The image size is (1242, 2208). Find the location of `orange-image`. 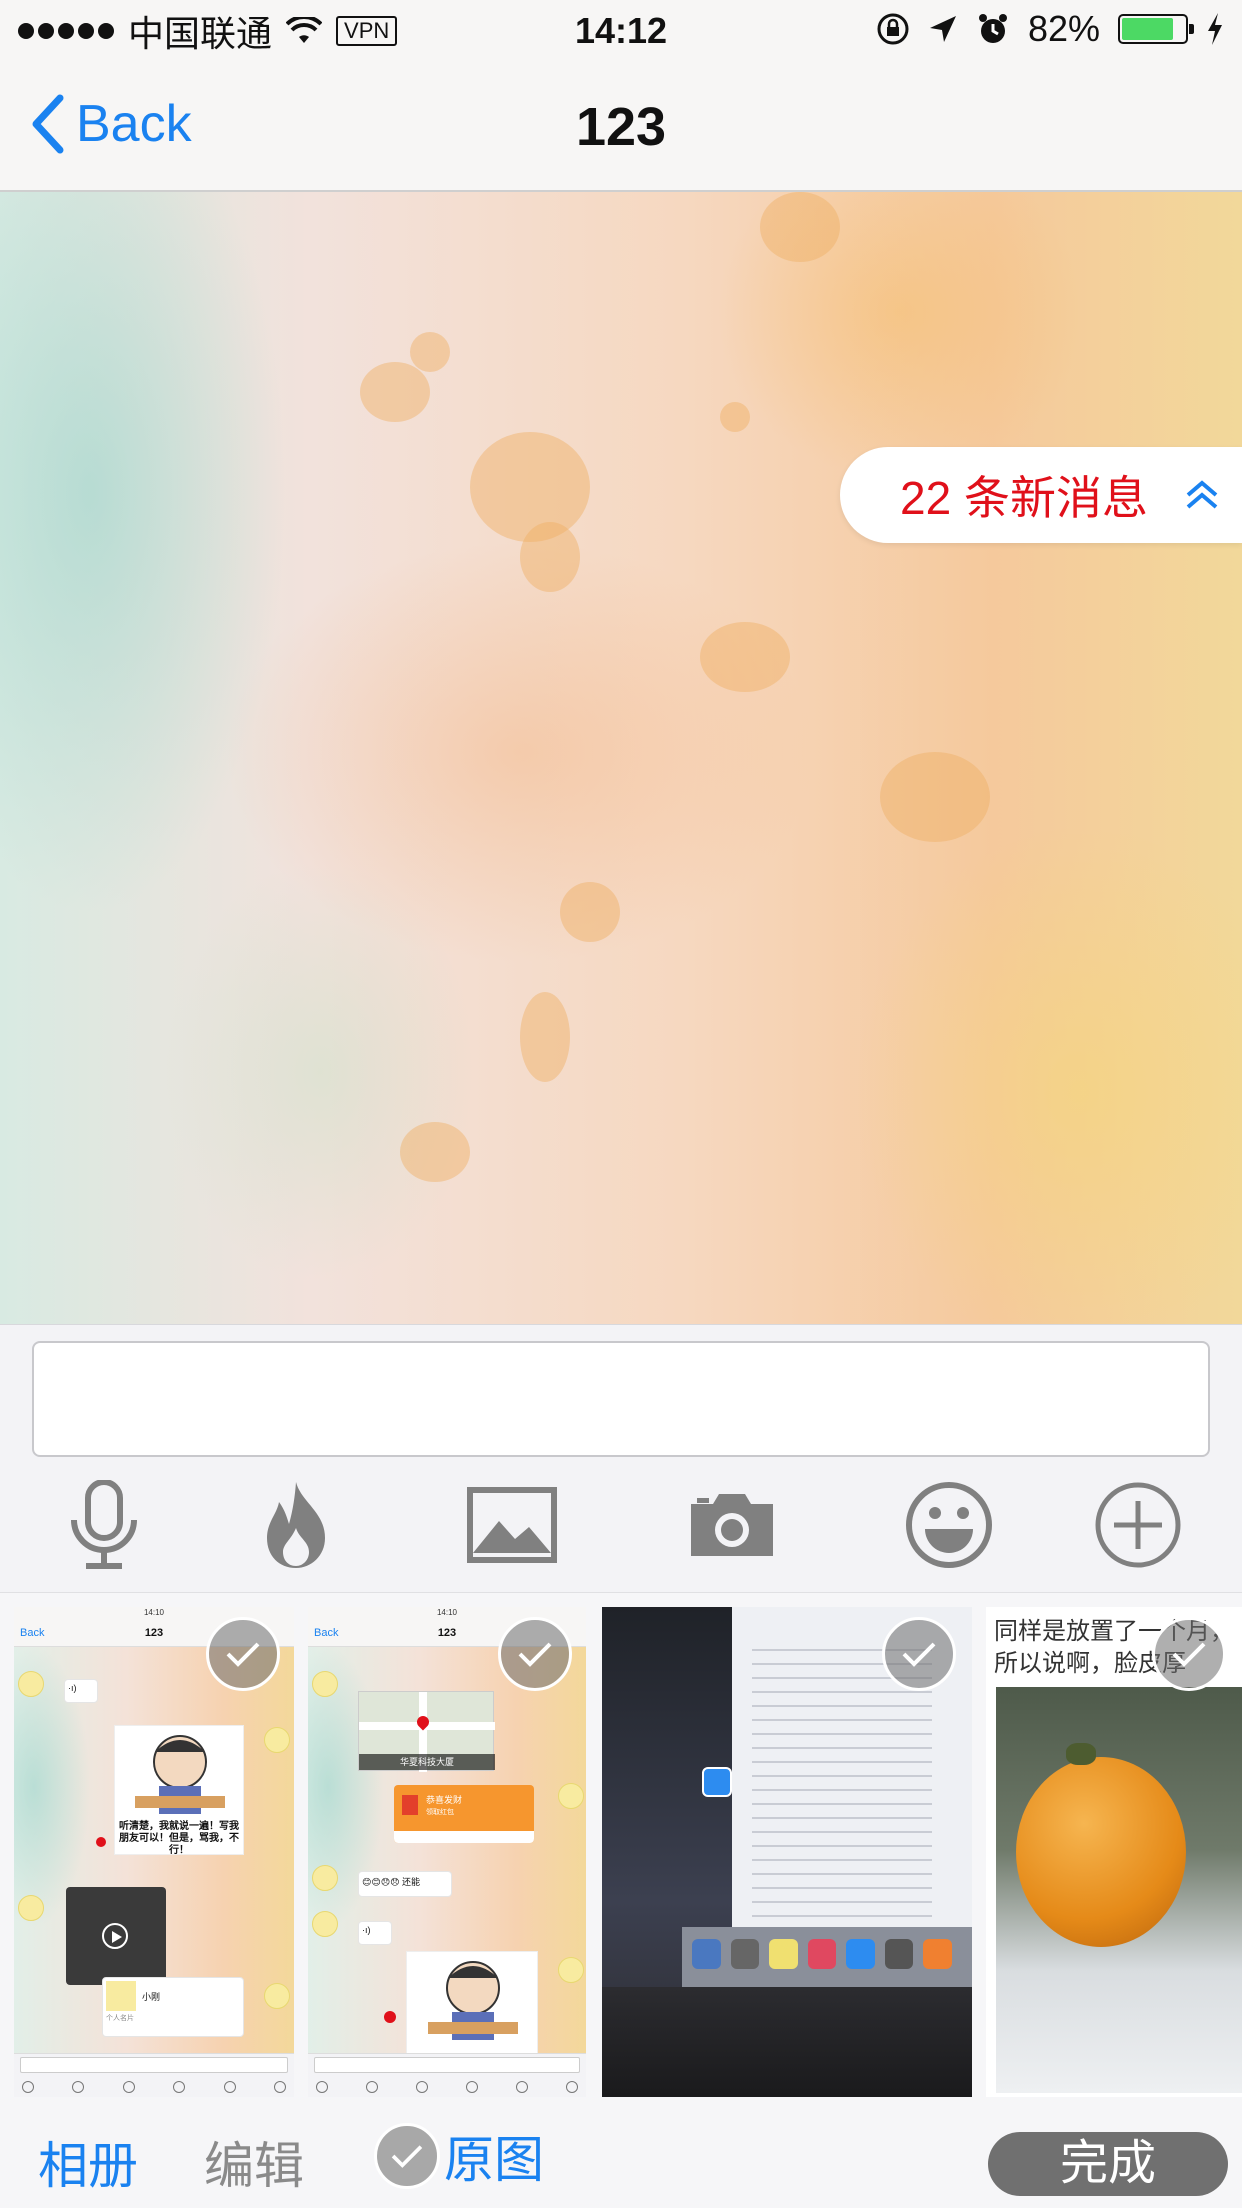

orange-image is located at coordinates (1101, 1852).